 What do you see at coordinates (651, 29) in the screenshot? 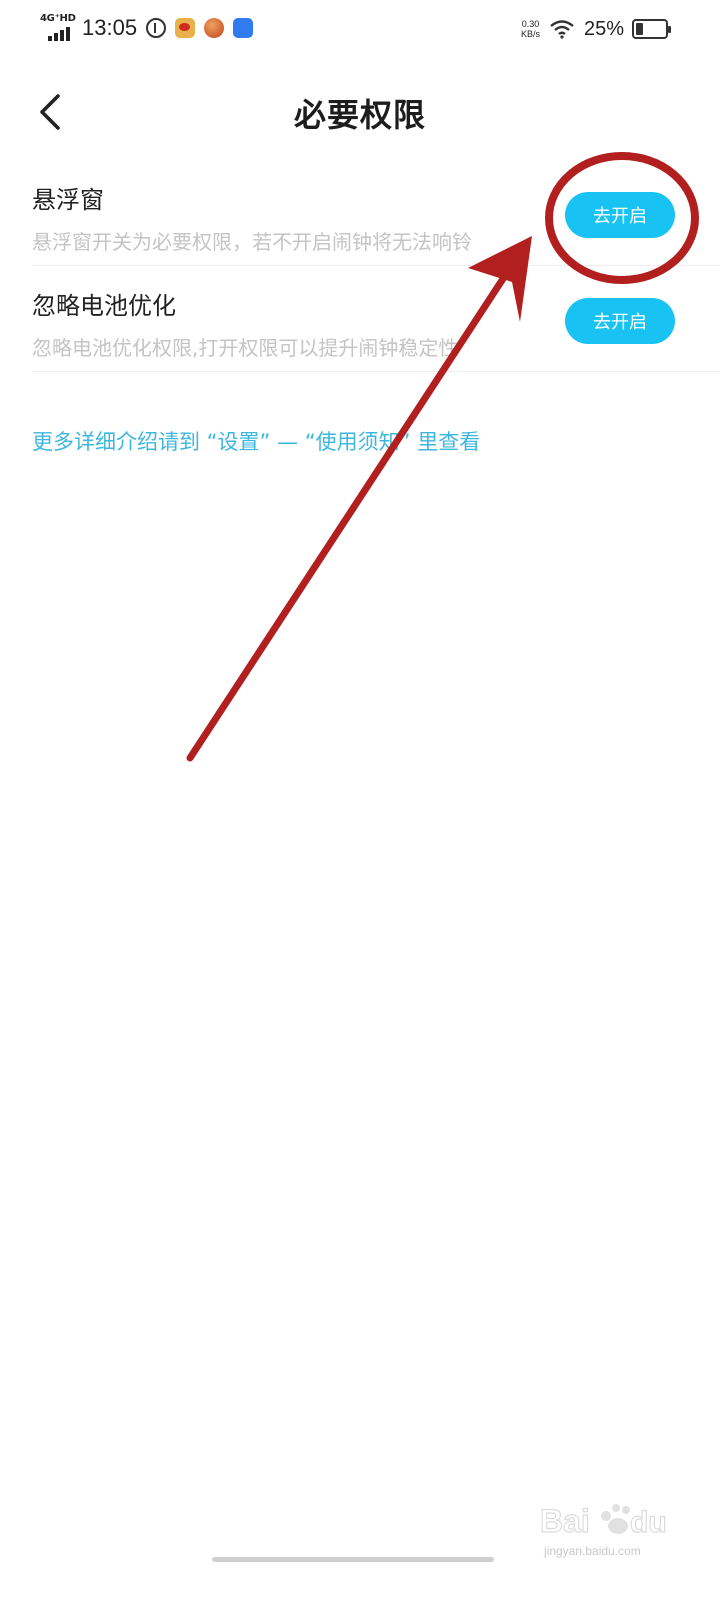
I see `battery-icon` at bounding box center [651, 29].